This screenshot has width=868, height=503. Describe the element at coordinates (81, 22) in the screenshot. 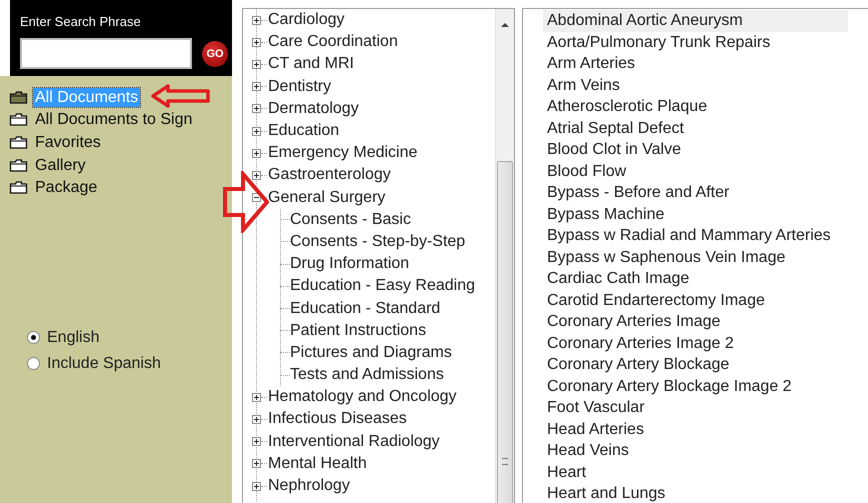

I see `search-label: Enter Search Phrase` at that location.